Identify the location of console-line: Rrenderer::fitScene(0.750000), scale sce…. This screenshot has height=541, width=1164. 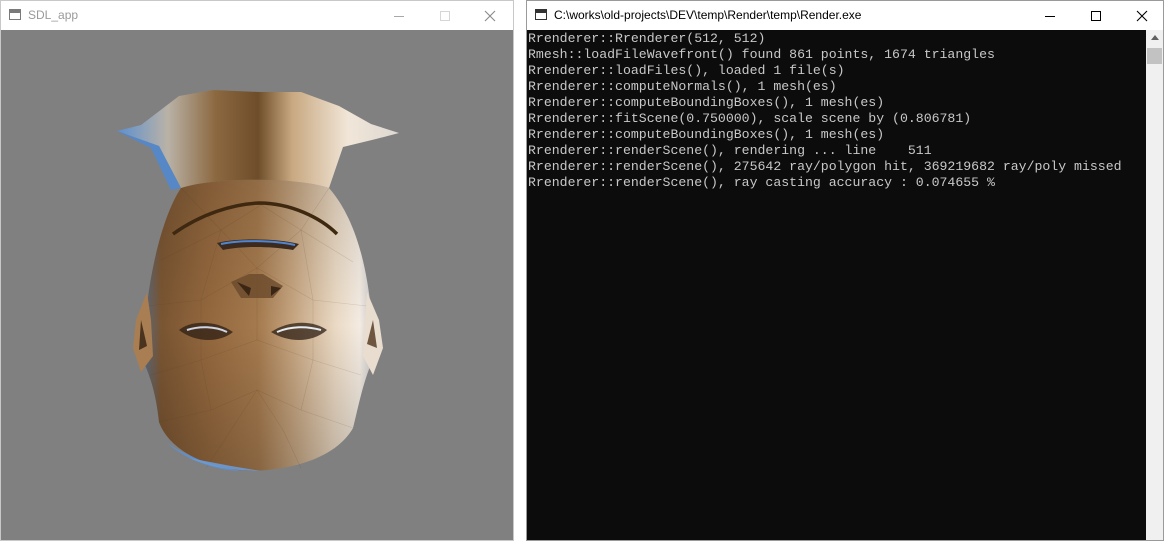
(750, 118).